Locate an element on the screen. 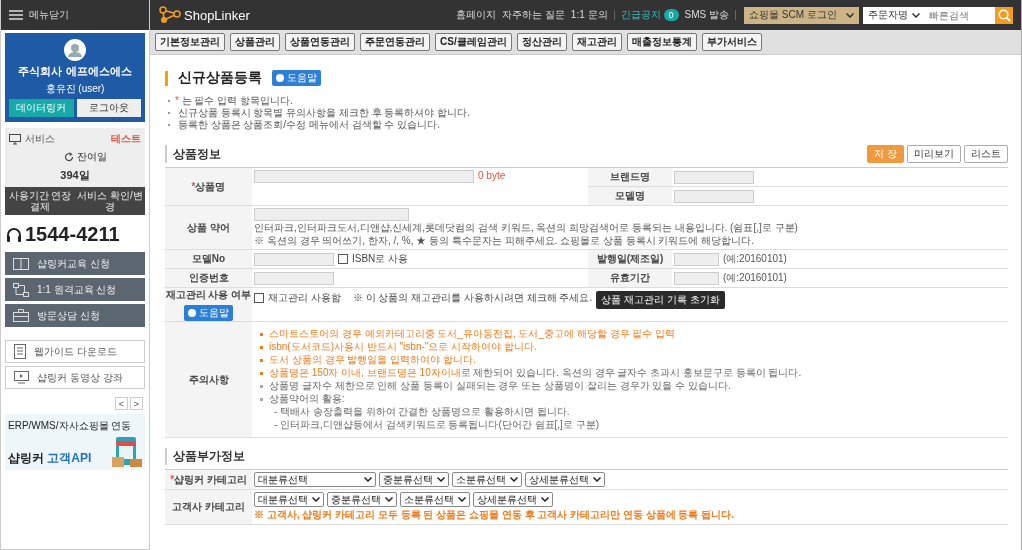 This screenshot has height=550, width=1022. section-title: 상품부가정보 is located at coordinates (586, 456).